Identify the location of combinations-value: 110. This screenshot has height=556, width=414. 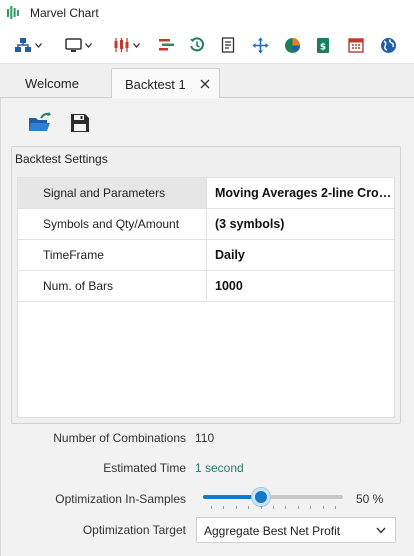
(205, 438).